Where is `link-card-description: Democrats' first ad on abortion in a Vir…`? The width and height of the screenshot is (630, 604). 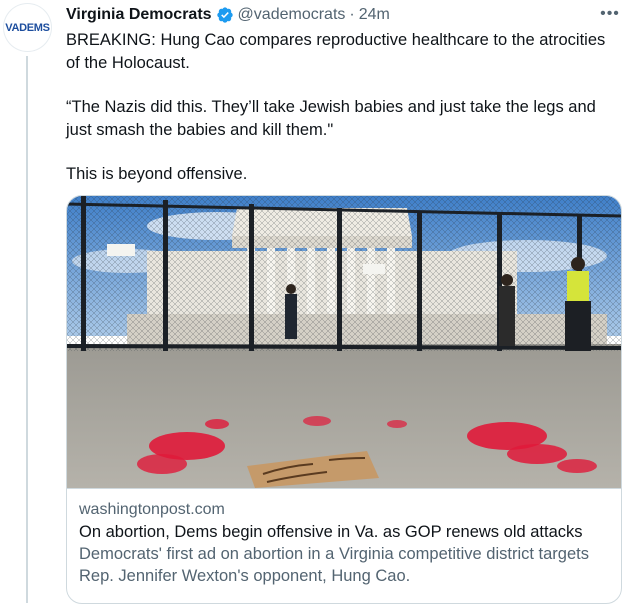
link-card-description: Democrats' first ad on abortion in a Vir… is located at coordinates (334, 565).